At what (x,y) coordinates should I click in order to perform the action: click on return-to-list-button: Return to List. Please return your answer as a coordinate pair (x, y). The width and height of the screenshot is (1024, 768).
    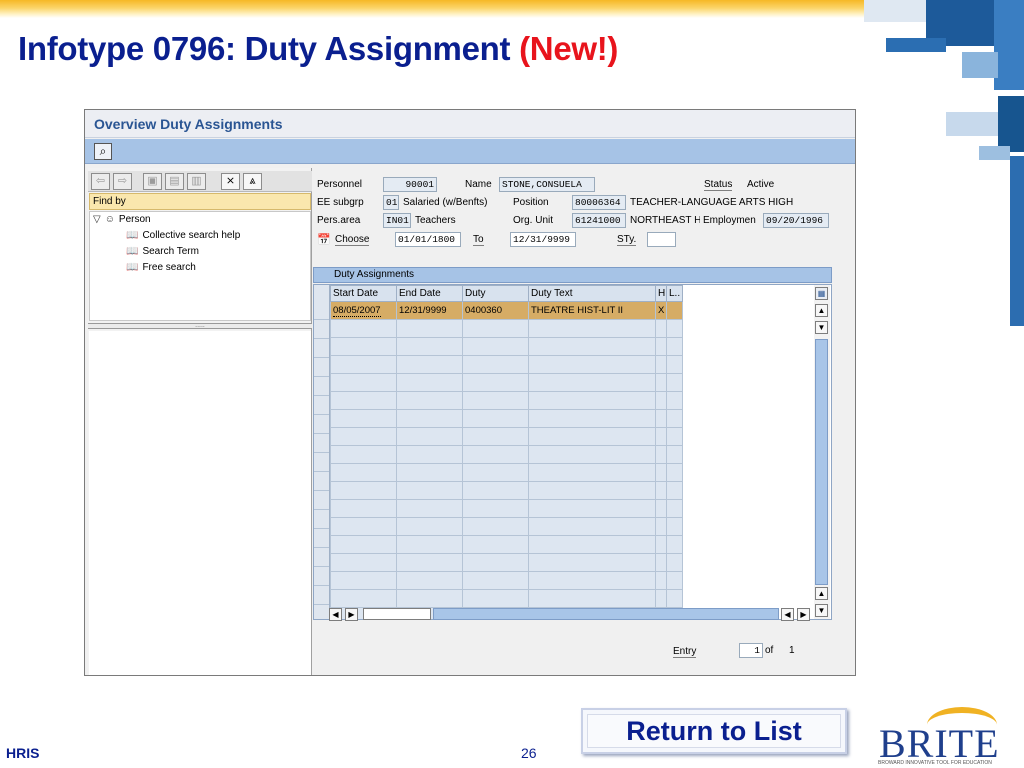
    Looking at the image, I should click on (714, 731).